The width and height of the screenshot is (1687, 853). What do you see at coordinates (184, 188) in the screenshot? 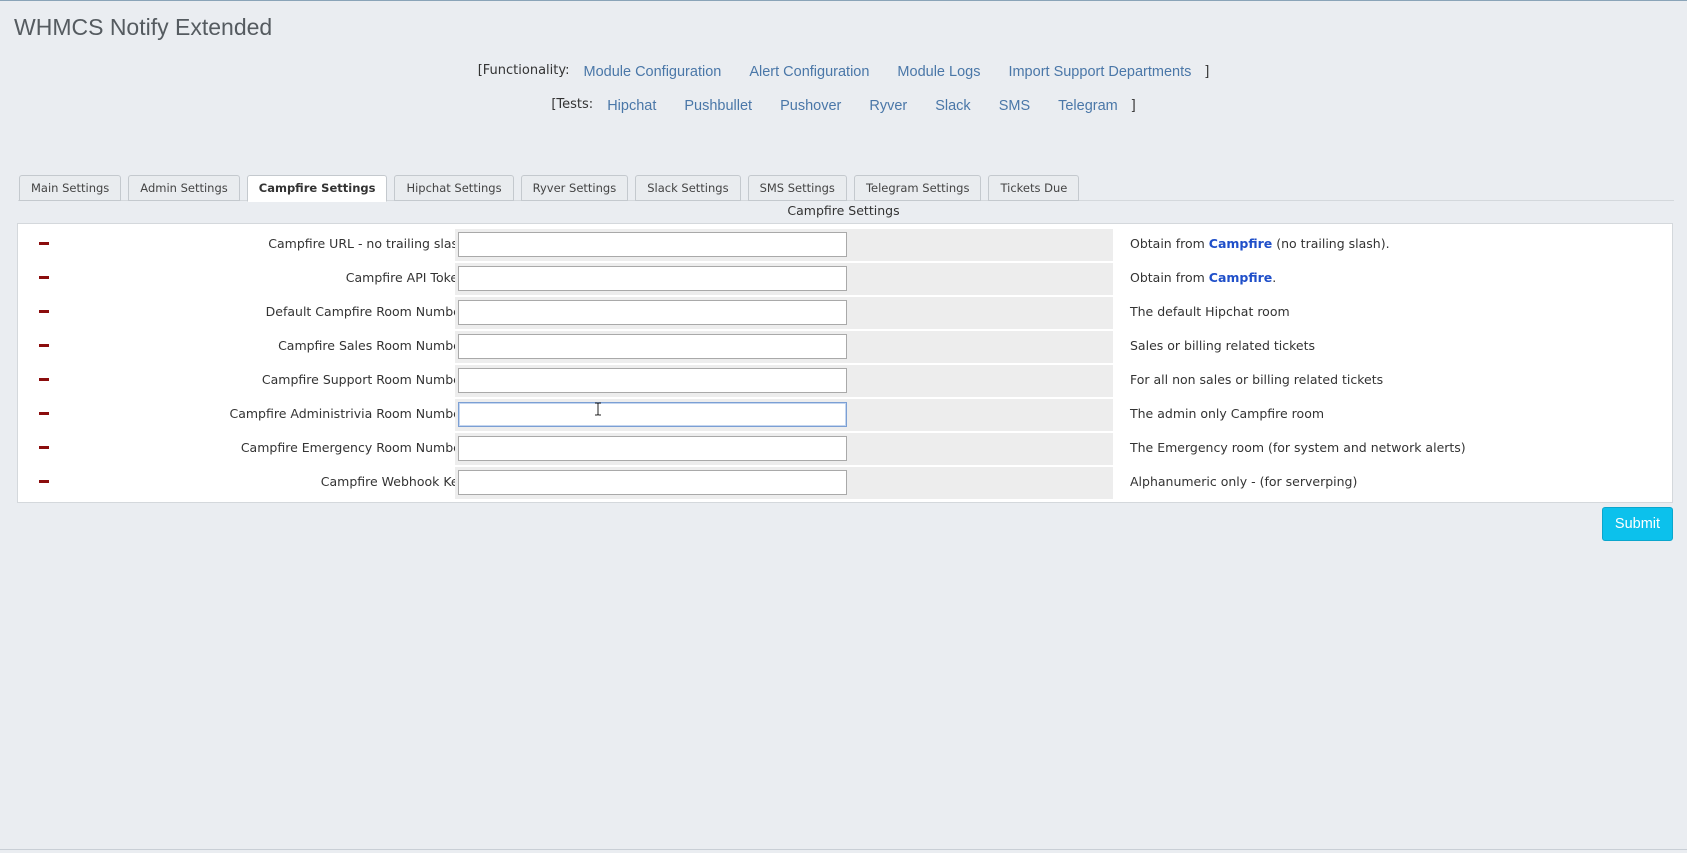
I see `tab-admin-settings: Admin Settings` at bounding box center [184, 188].